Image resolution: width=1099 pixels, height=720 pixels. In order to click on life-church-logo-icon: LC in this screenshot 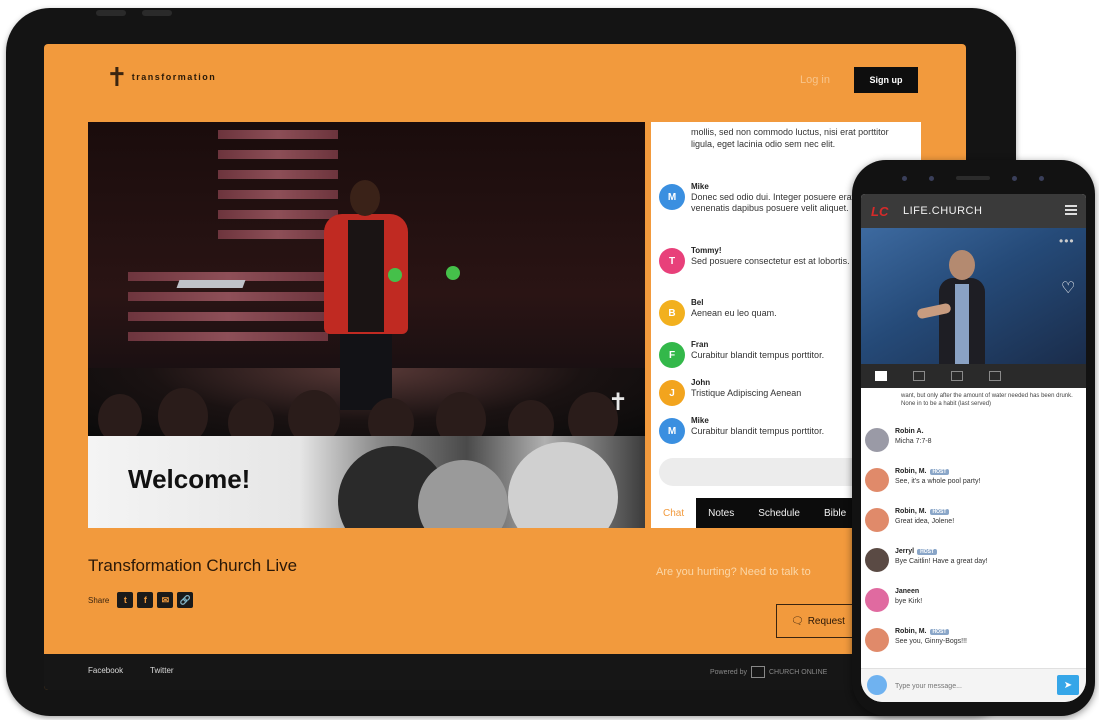, I will do `click(879, 211)`.